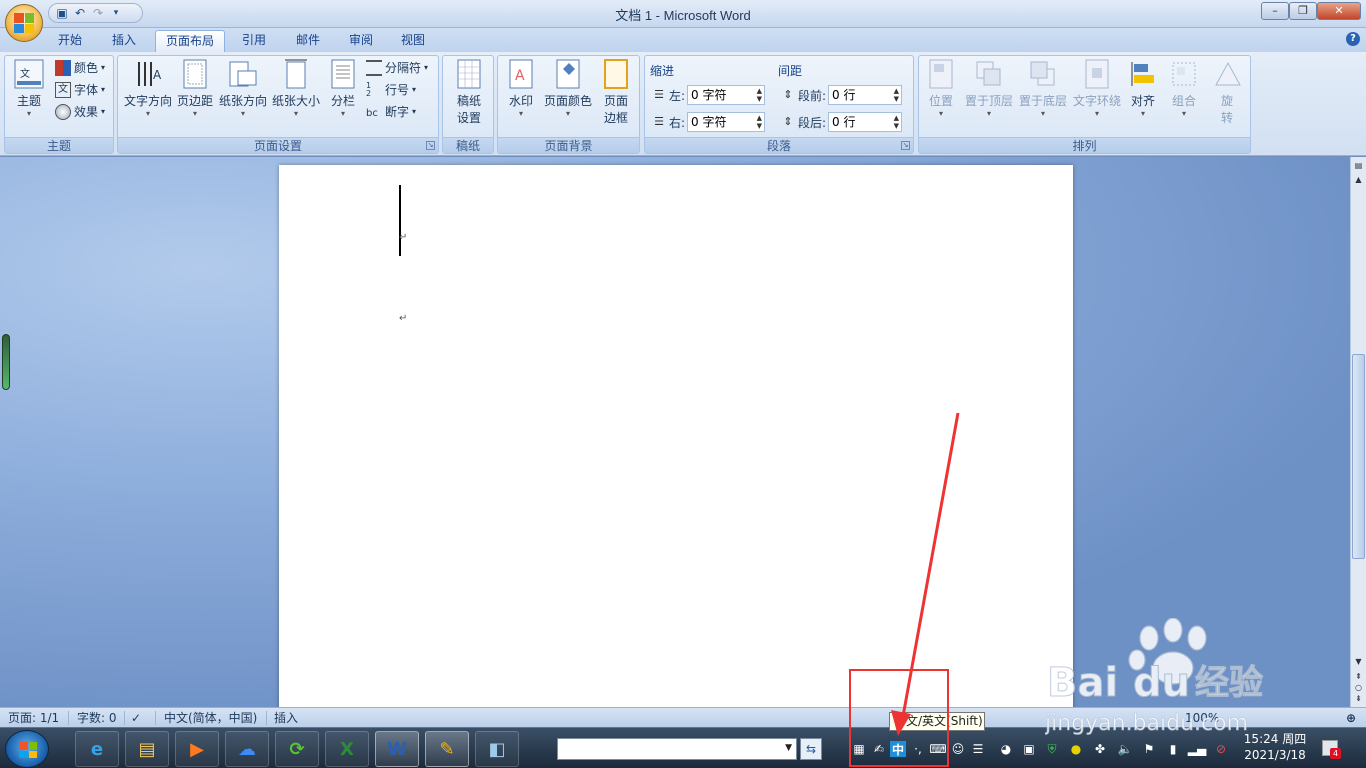 The height and width of the screenshot is (768, 1366). I want to click on taskbar-baidu-netdisk-button: ☁, so click(247, 749).